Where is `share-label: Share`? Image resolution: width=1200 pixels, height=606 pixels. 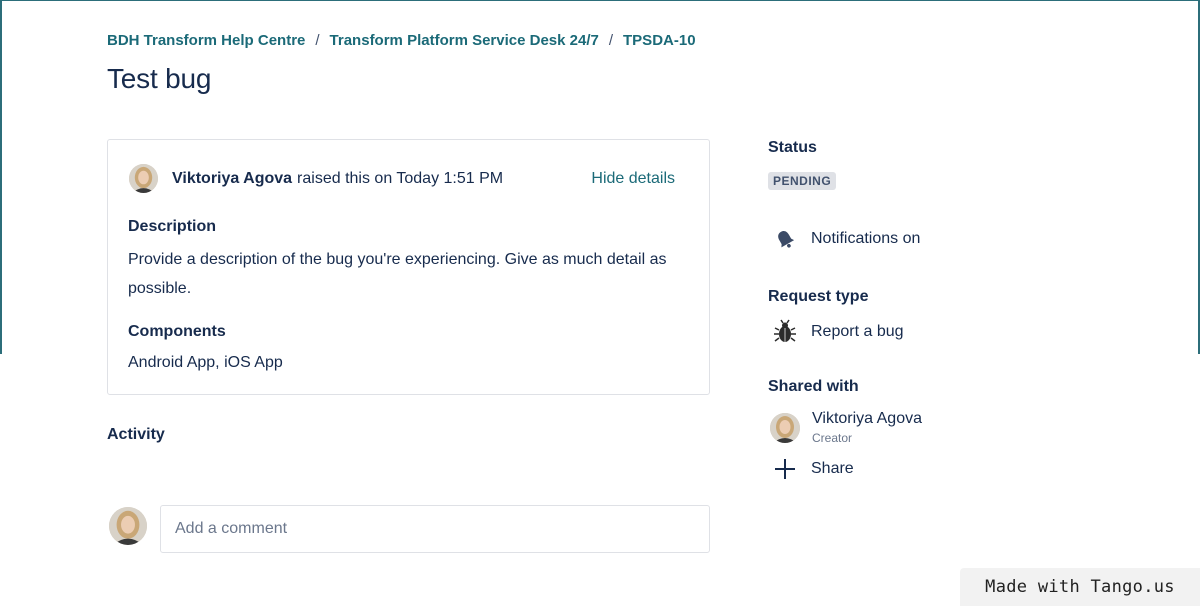 share-label: Share is located at coordinates (832, 468).